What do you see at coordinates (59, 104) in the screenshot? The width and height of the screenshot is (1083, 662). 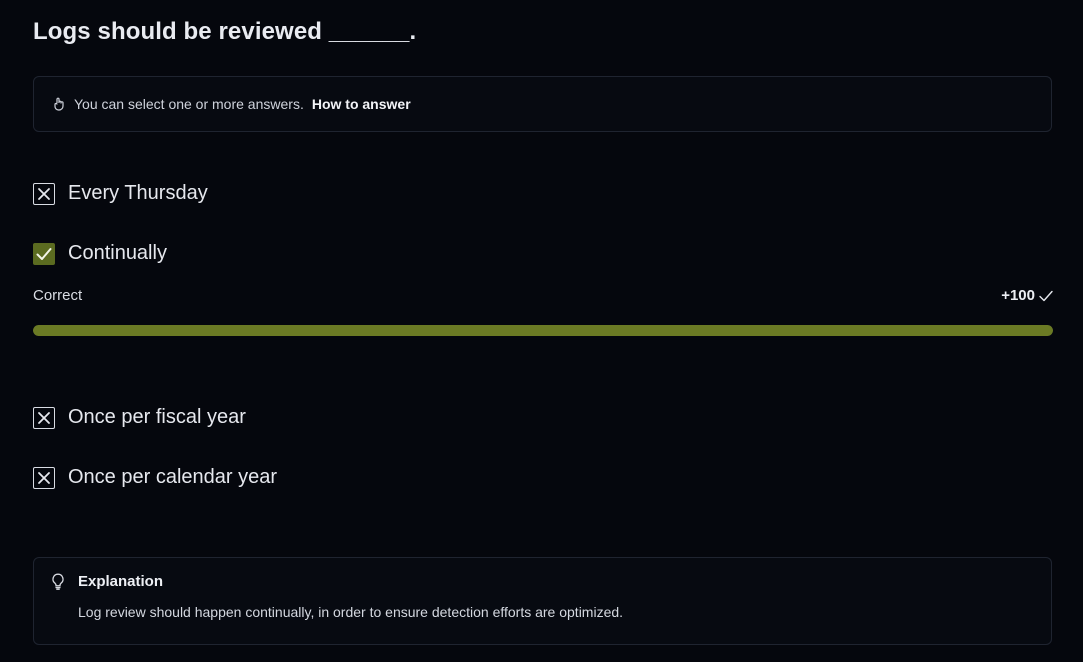 I see `hand-pointer-icon` at bounding box center [59, 104].